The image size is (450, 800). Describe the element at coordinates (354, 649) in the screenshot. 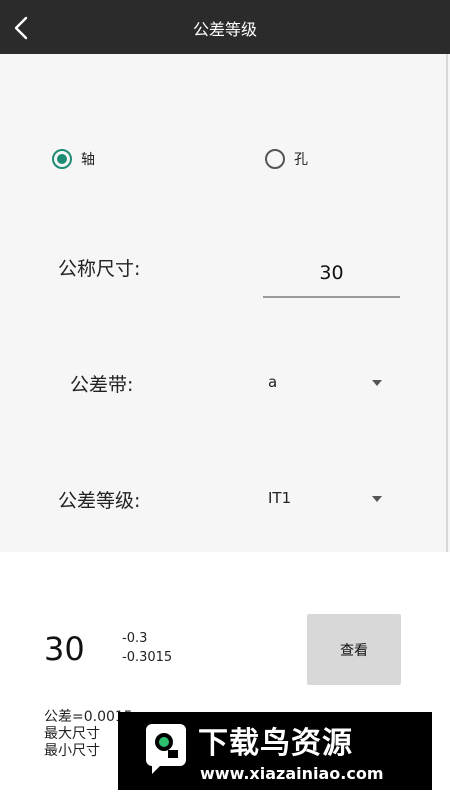

I see `view-button: 查看` at that location.